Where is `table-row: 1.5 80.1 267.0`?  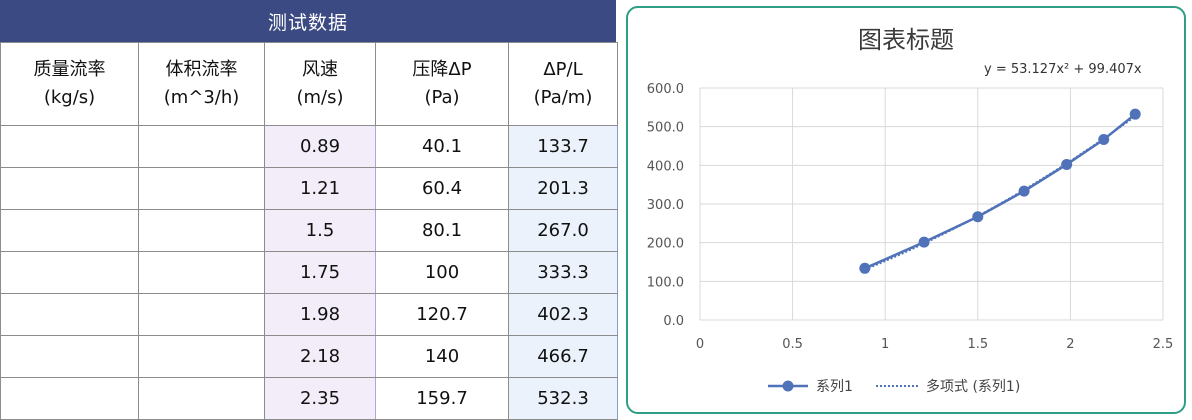 table-row: 1.5 80.1 267.0 is located at coordinates (309, 230).